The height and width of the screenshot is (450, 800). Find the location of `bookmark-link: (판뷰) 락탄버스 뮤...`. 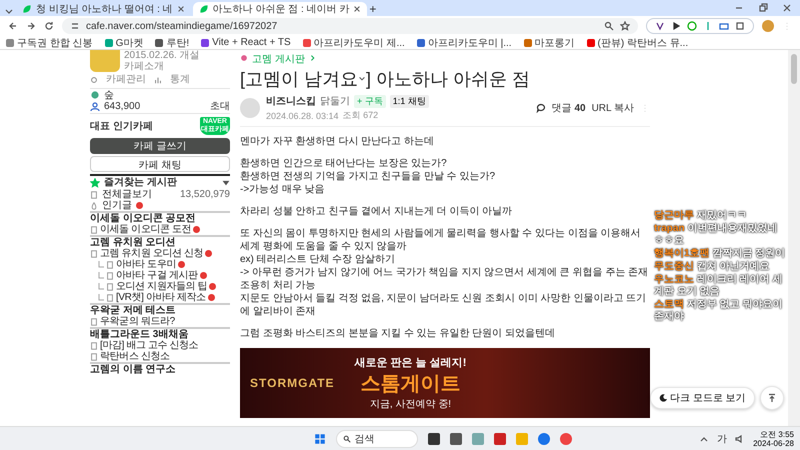

bookmark-link: (판뷰) 락탄버스 뮤... is located at coordinates (643, 43).